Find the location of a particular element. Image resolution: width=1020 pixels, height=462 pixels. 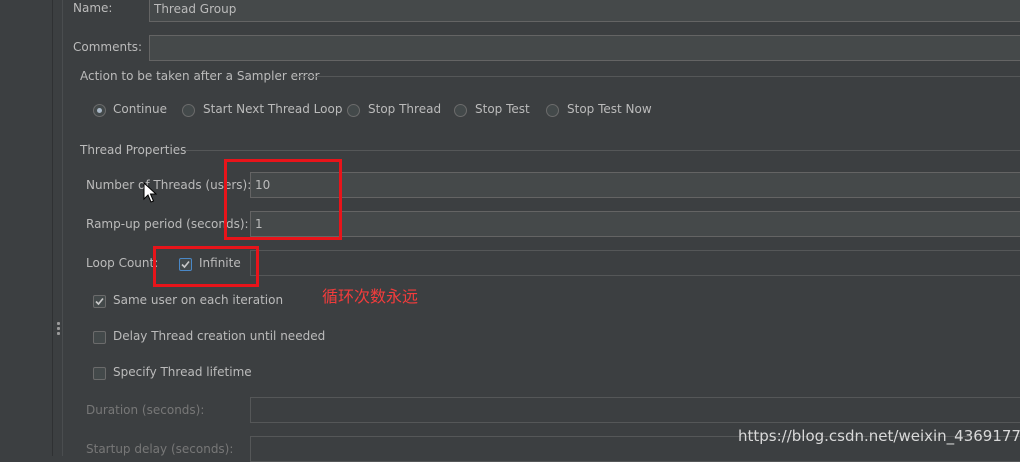

stop-test-now-radio is located at coordinates (552, 110).